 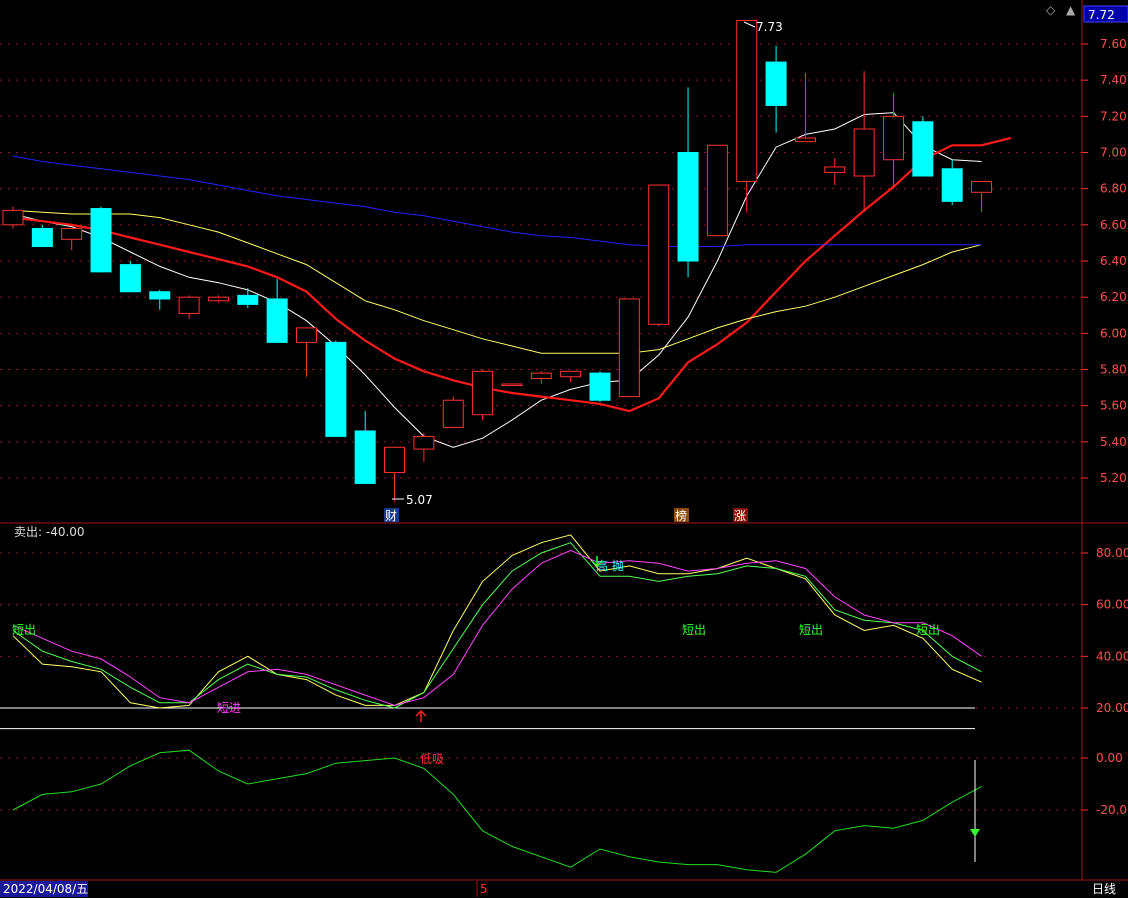 I want to click on y-tick-label: 7.00, so click(x=1113, y=153).